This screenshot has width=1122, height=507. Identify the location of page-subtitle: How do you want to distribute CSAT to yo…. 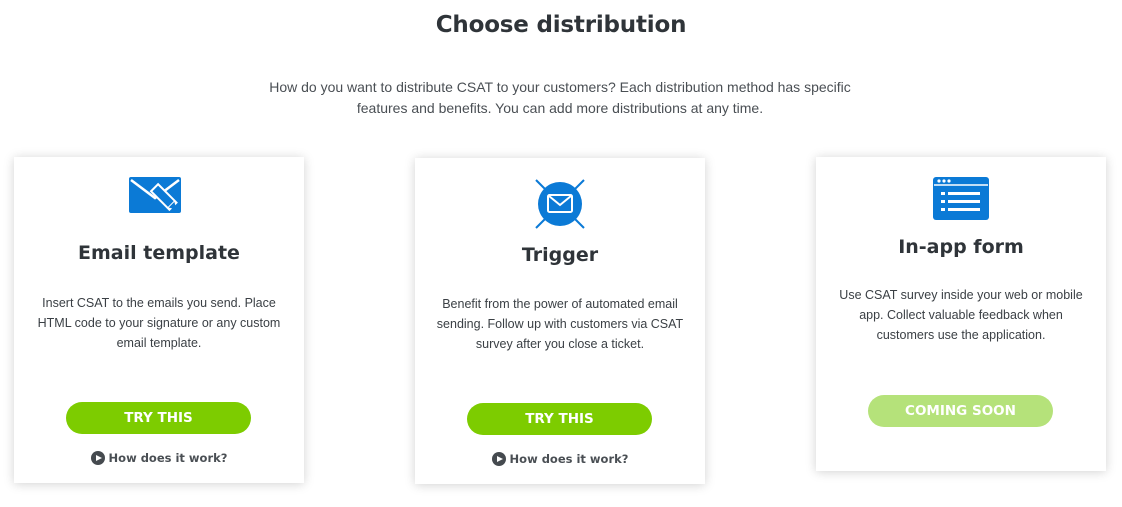
(560, 97).